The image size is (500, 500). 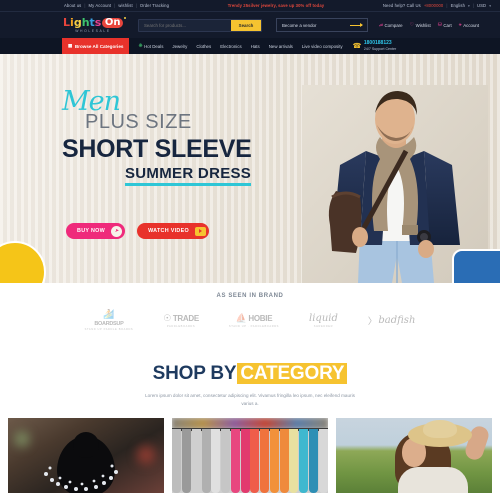 I want to click on logo-tagline: WHOLESALE, so click(x=93, y=31).